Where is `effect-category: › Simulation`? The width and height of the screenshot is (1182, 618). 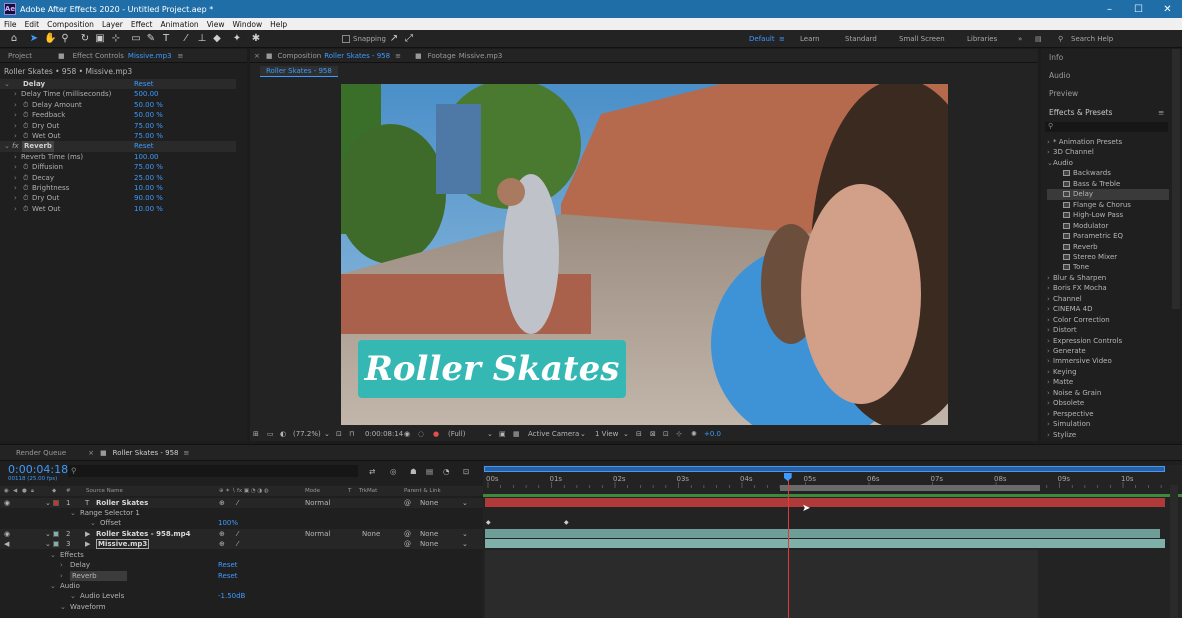 effect-category: › Simulation is located at coordinates (1108, 424).